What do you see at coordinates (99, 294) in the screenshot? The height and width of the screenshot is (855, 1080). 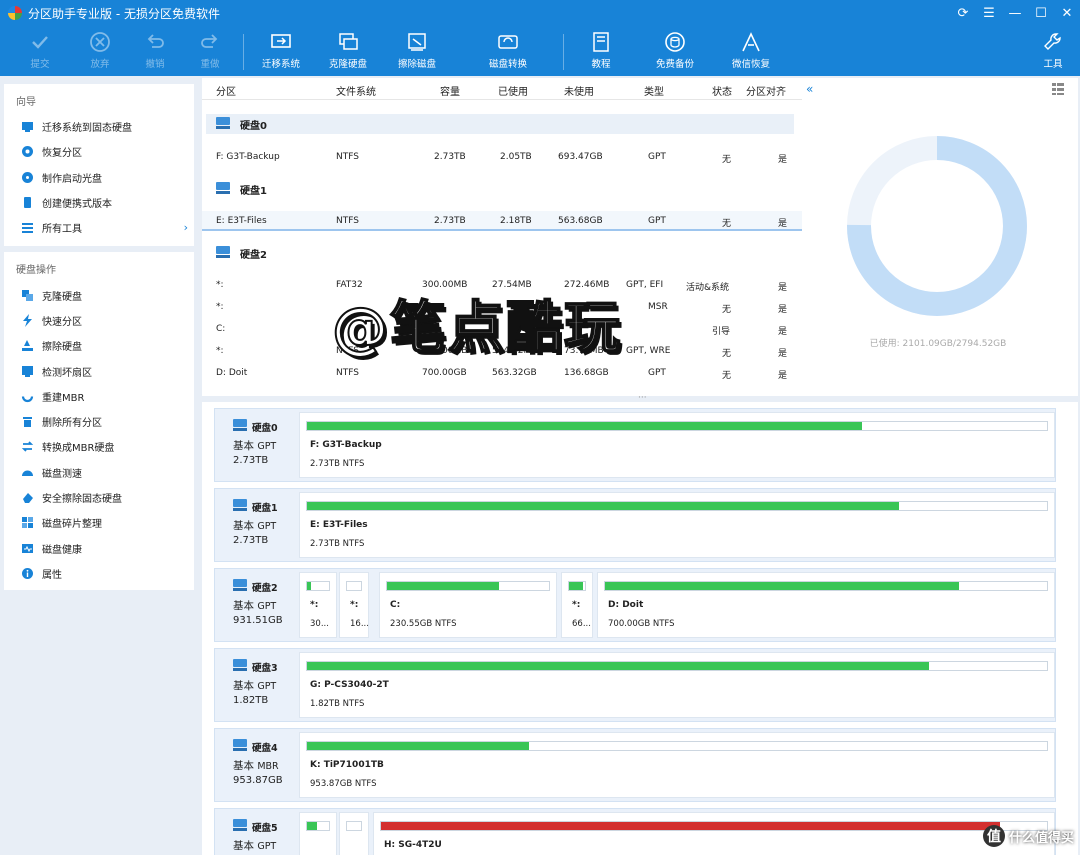 I see `sidebar-item-clone-disk: 克隆硬盘` at bounding box center [99, 294].